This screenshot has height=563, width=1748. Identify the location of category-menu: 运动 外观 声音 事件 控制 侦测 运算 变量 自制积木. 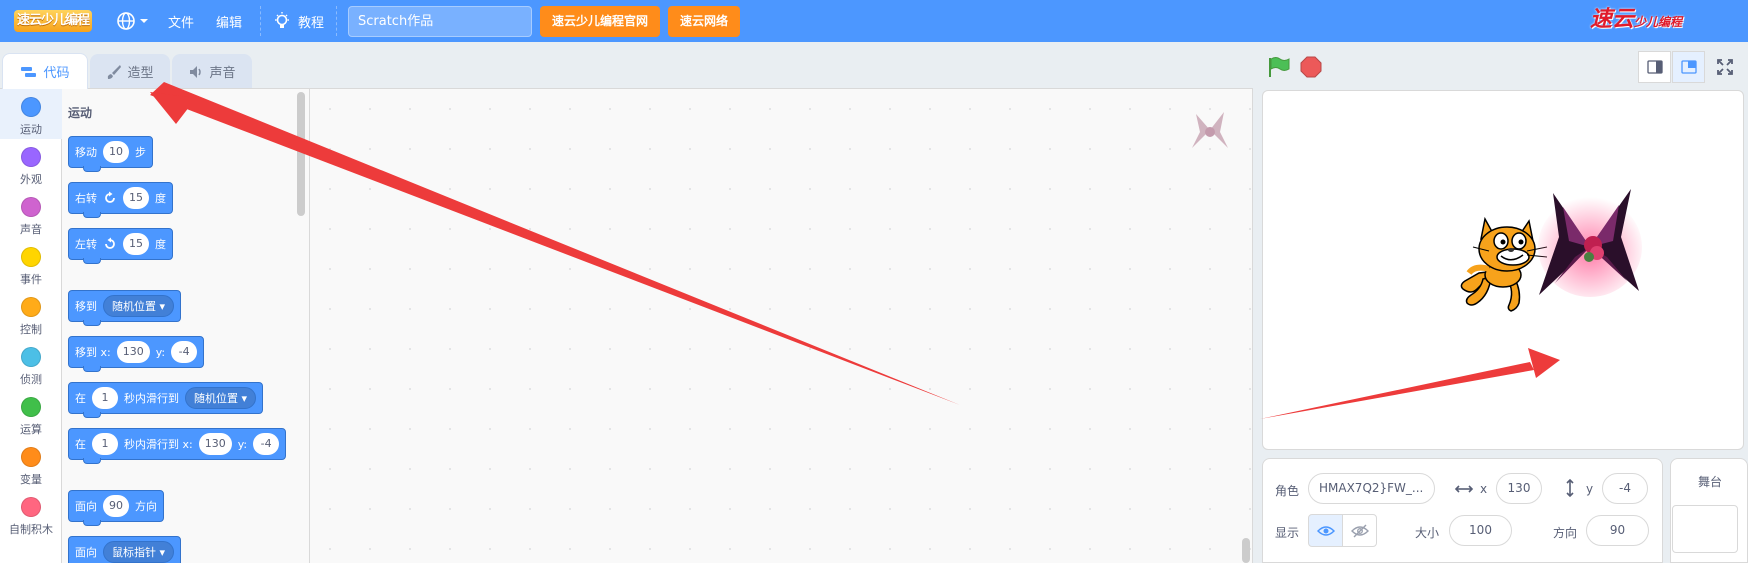
(31, 325).